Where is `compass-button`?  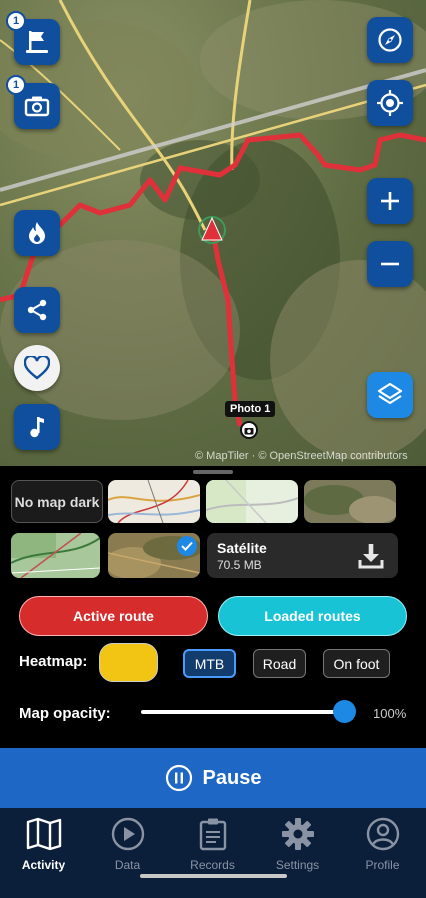
compass-button is located at coordinates (390, 40).